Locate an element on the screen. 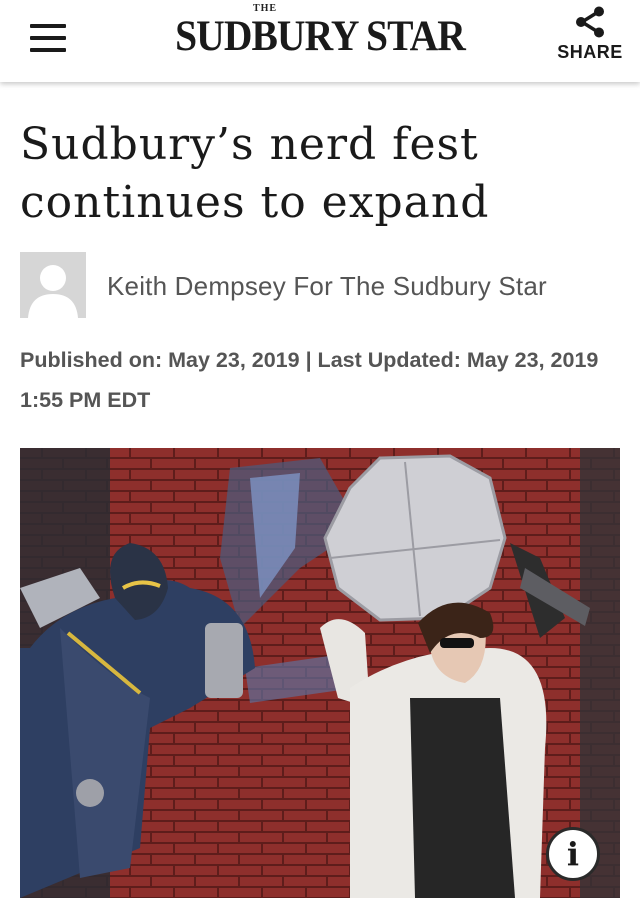 The width and height of the screenshot is (640, 913). hamburger-menu-icon is located at coordinates (48, 38).